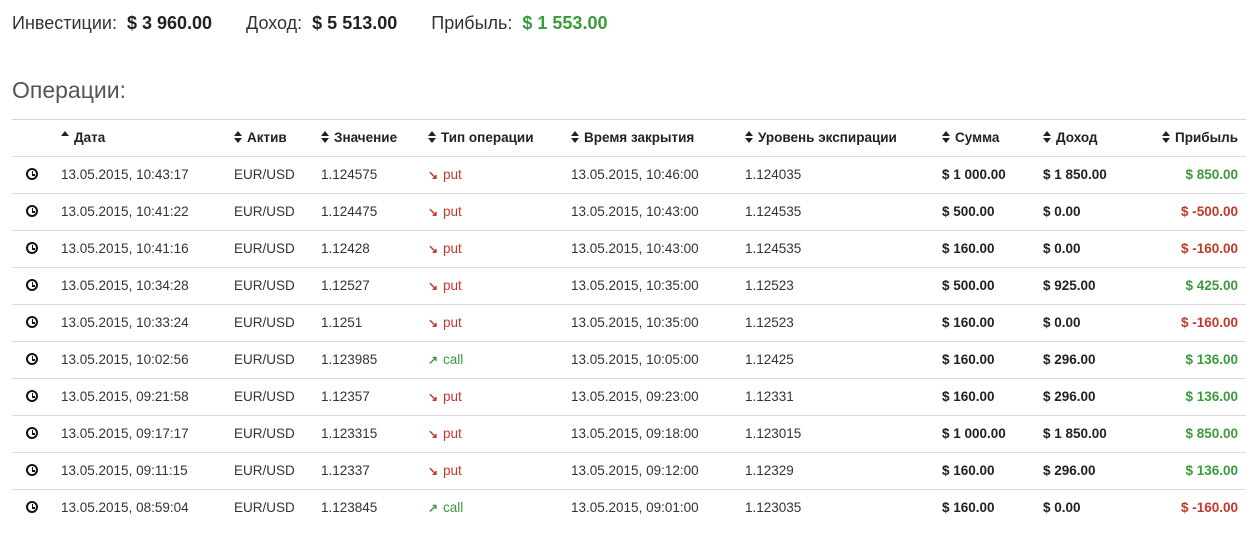  I want to click on investments-label: Инвестиции:, so click(64, 22).